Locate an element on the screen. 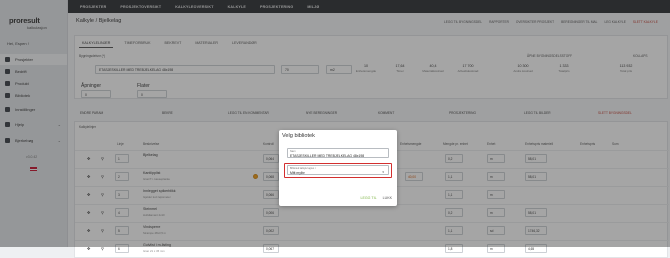 The width and height of the screenshot is (670, 258). dialog-title: Velg bibliotek is located at coordinates (298, 136).